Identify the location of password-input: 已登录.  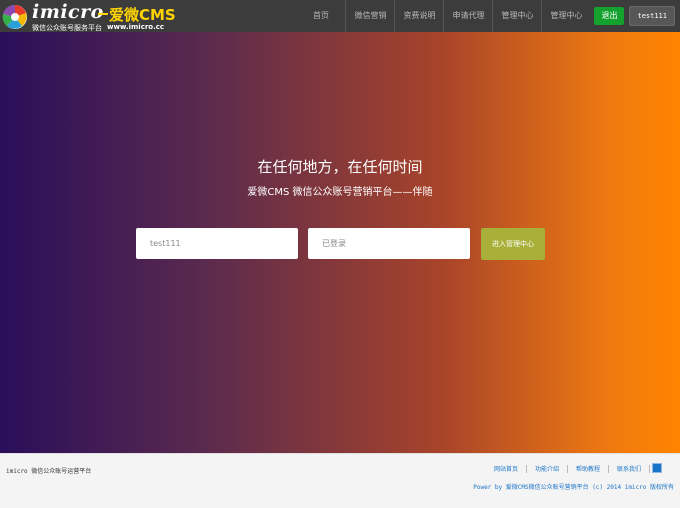
(389, 243).